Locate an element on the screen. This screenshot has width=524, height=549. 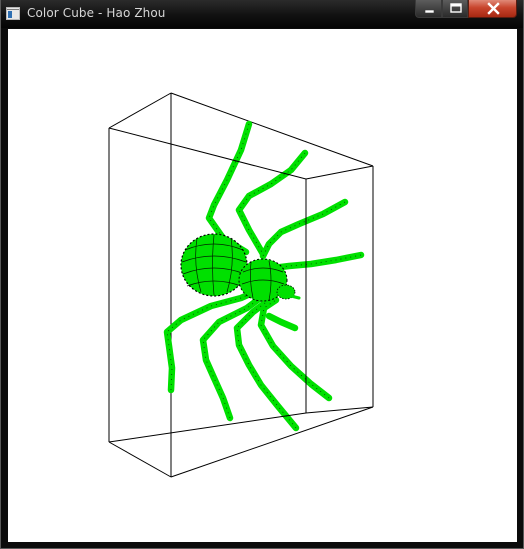
close-button is located at coordinates (492, 9).